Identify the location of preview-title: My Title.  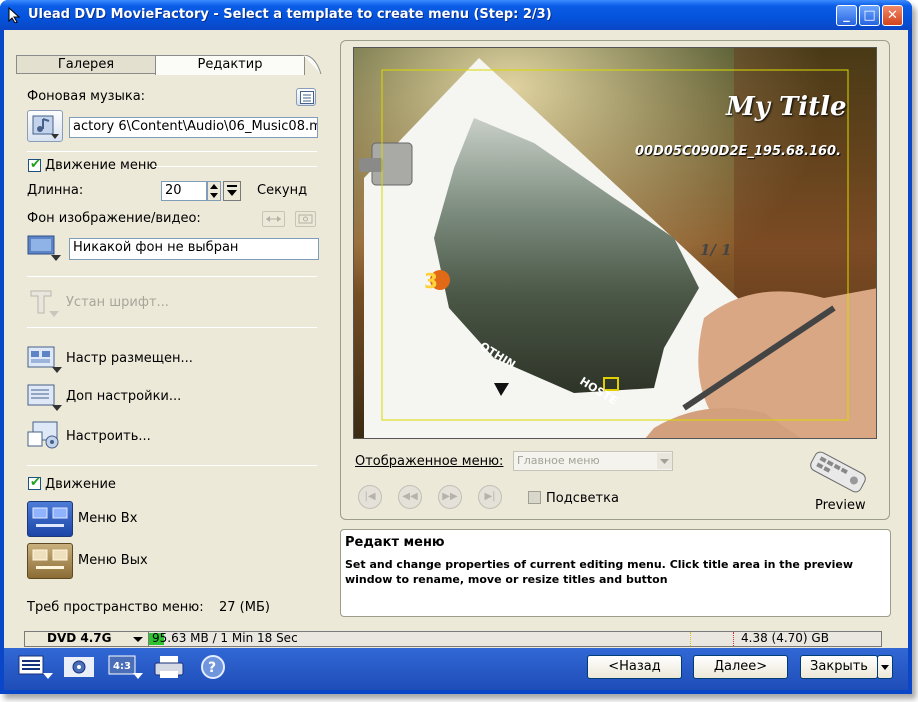
(786, 107).